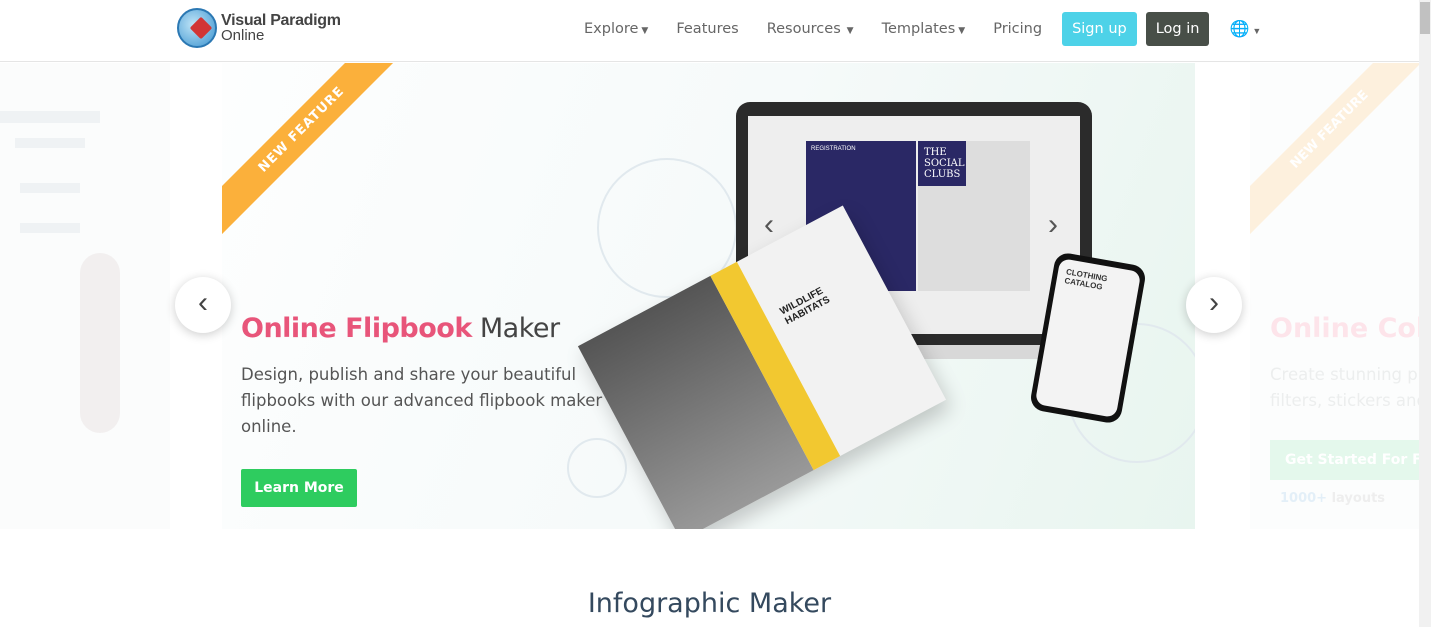 The height and width of the screenshot is (627, 1431). I want to click on chevron-left-icon: ‹, so click(203, 302).